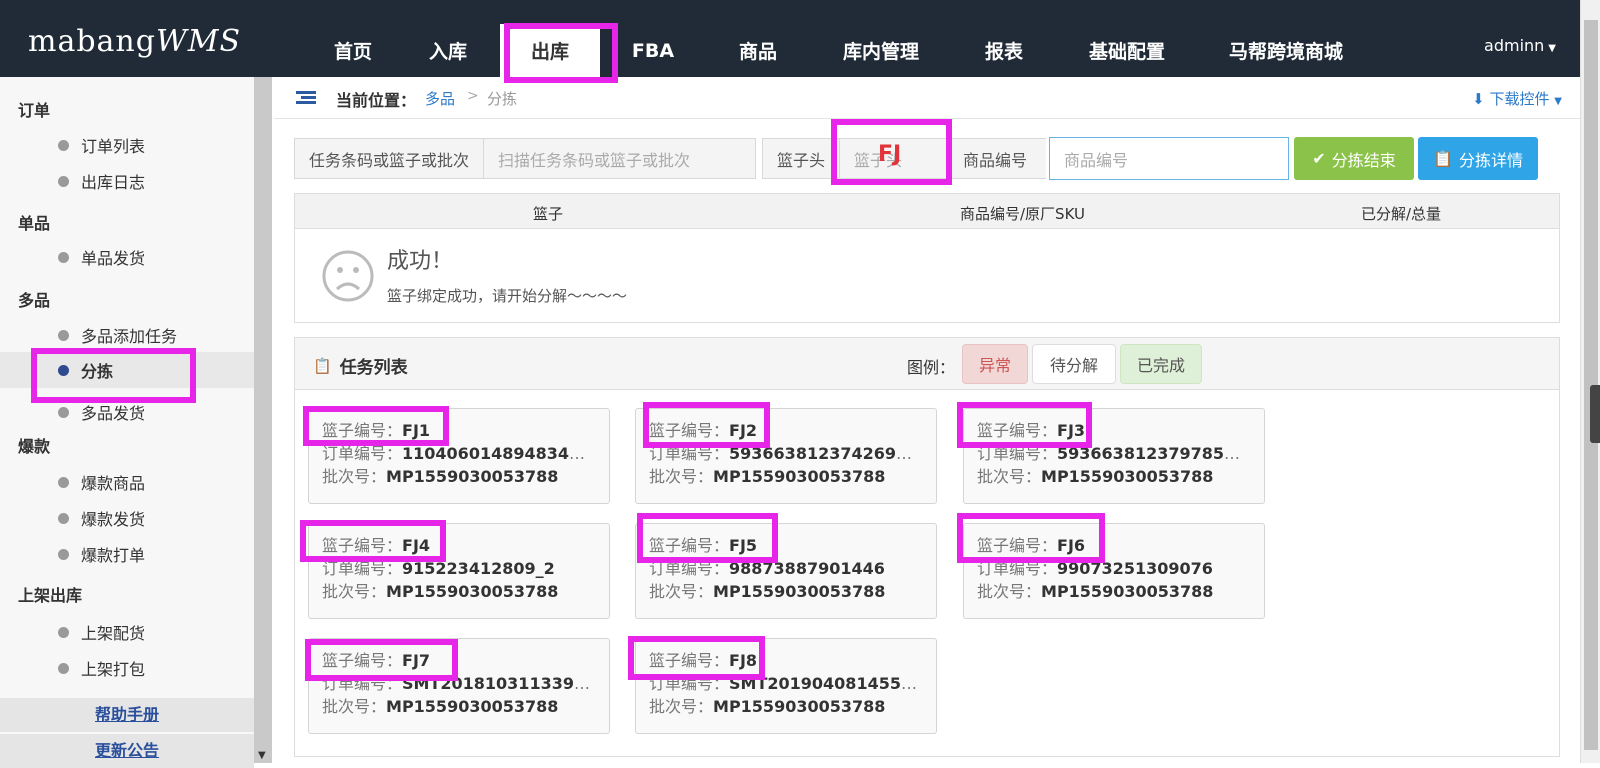  I want to click on task-list-header: 📋 任务列表 图例： 异常 待分解 已完成, so click(927, 364).